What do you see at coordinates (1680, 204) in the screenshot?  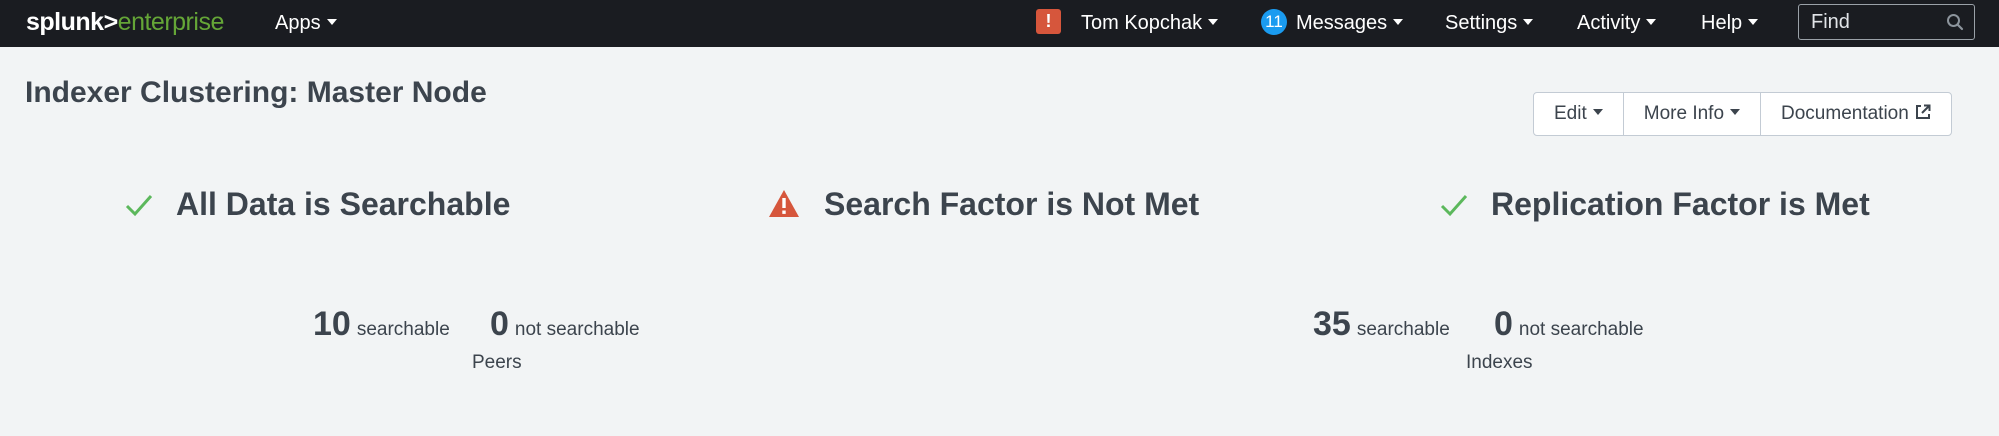 I see `status-replication-factor-label: Replication Factor is Met` at bounding box center [1680, 204].